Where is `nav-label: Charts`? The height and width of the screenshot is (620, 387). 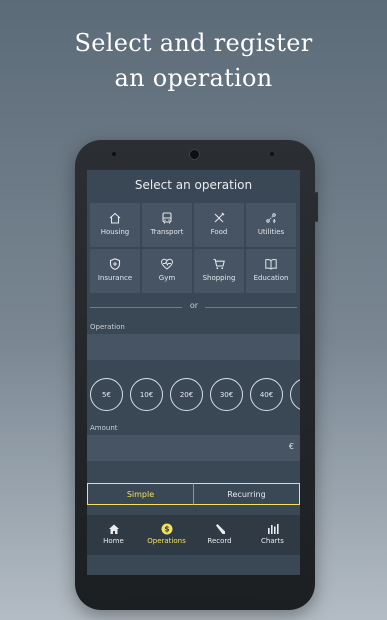
nav-label: Charts is located at coordinates (272, 541).